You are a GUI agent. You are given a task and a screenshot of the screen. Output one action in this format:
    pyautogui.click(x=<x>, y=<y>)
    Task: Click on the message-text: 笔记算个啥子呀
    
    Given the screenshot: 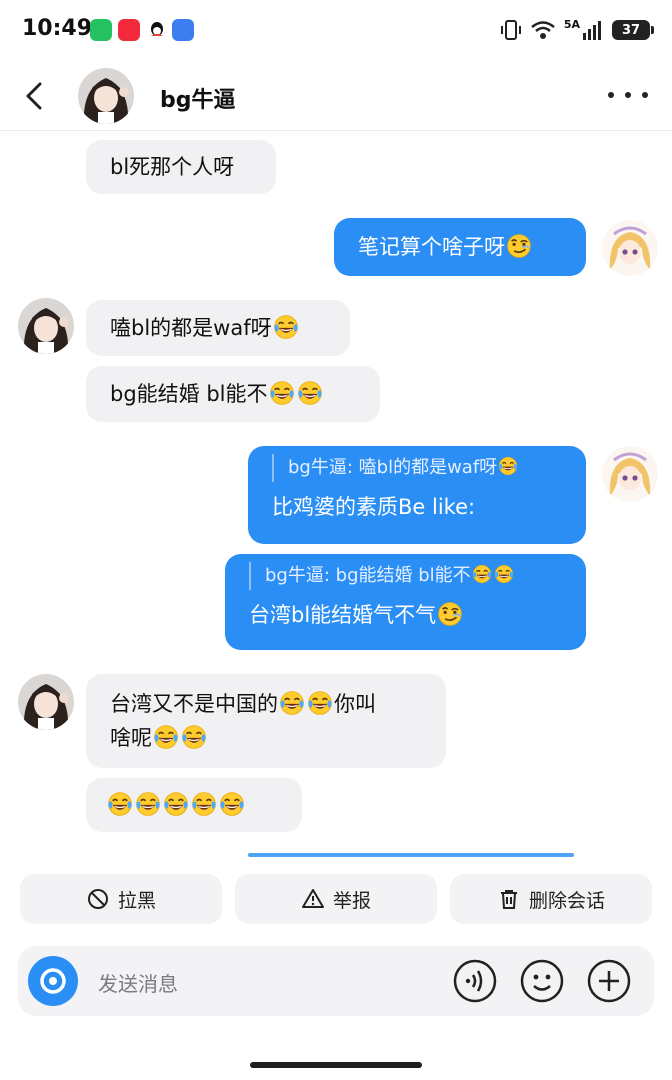 What is the action you would take?
    pyautogui.click(x=431, y=247)
    